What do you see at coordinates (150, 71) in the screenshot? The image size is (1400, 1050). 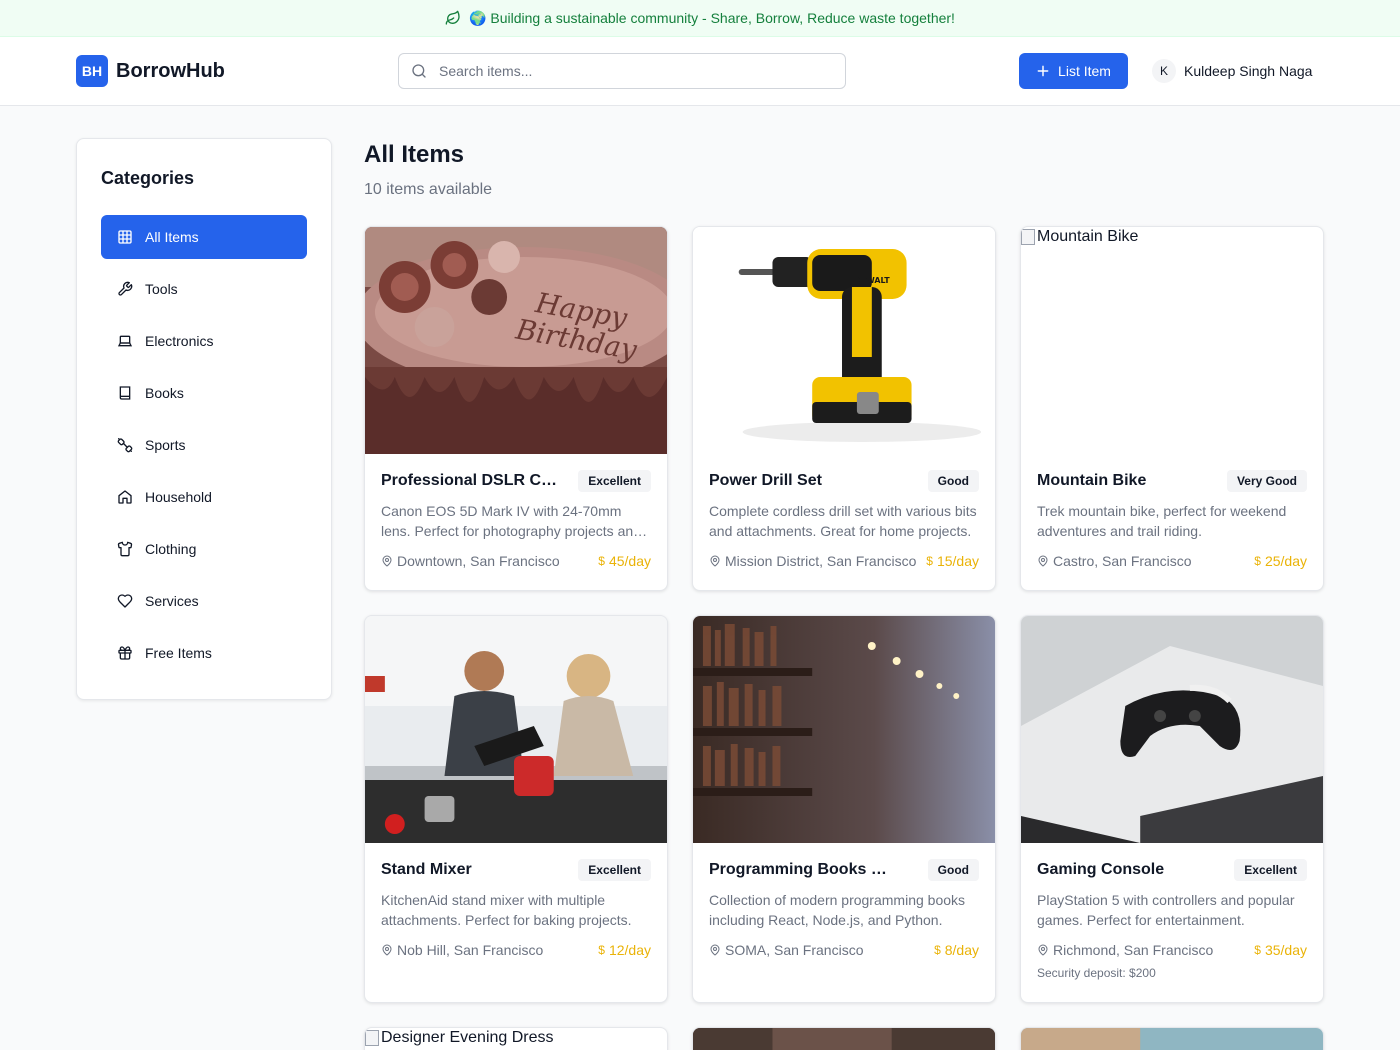 I see `logo: BH BorrowHub` at bounding box center [150, 71].